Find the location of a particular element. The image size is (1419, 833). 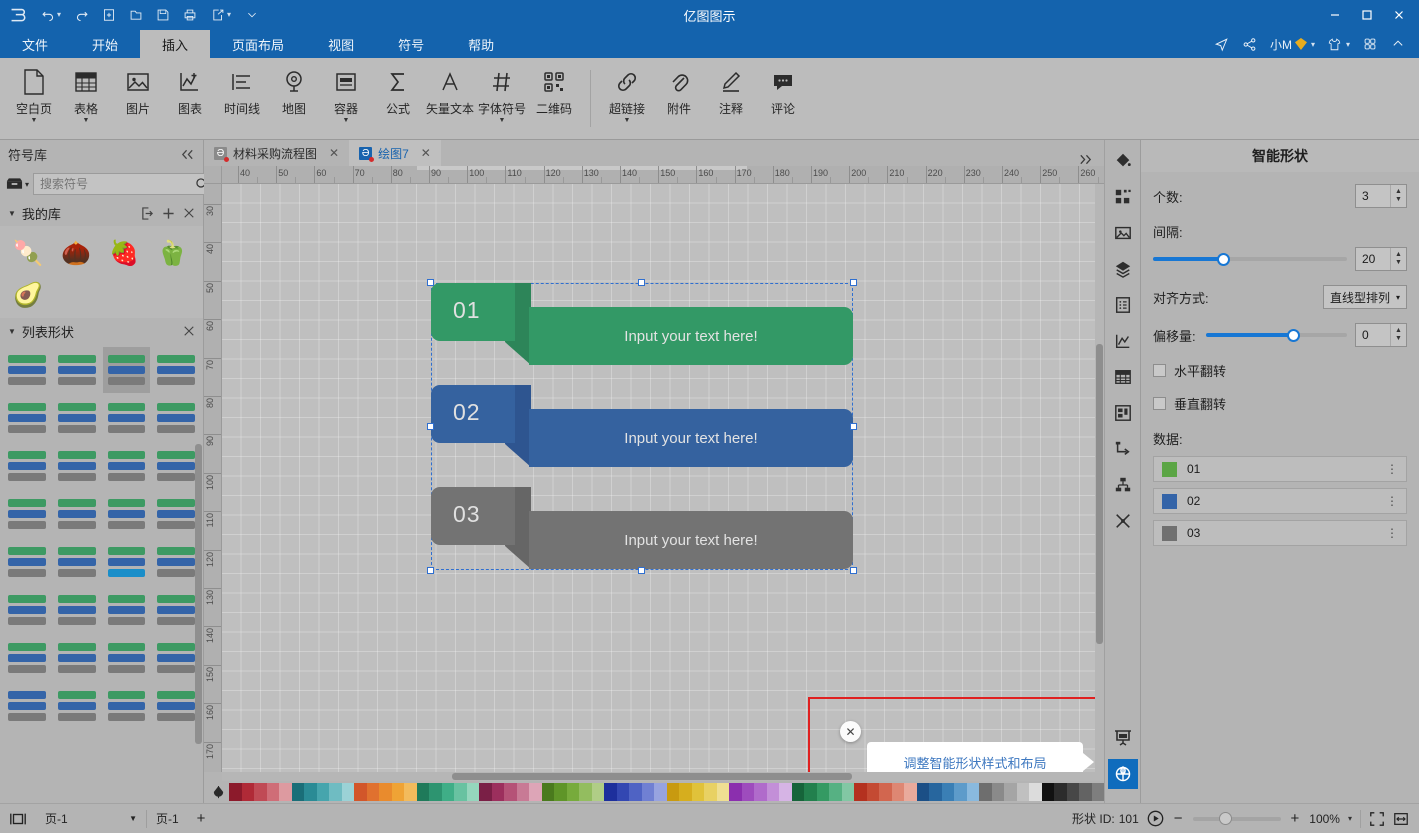

row-2-text: Input your text here! is located at coordinates (691, 540).